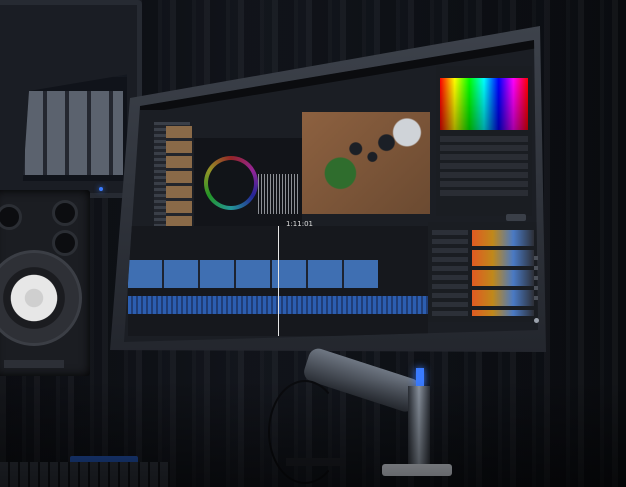 This screenshot has height=487, width=626. What do you see at coordinates (299, 224) in the screenshot?
I see `timecode-display: 1:11:01` at bounding box center [299, 224].